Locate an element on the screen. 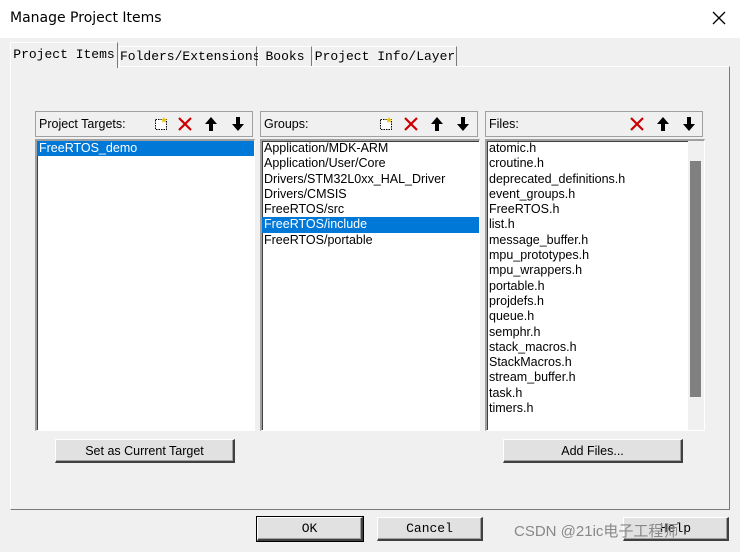 The image size is (740, 552). groups-label: Groups: is located at coordinates (286, 124).